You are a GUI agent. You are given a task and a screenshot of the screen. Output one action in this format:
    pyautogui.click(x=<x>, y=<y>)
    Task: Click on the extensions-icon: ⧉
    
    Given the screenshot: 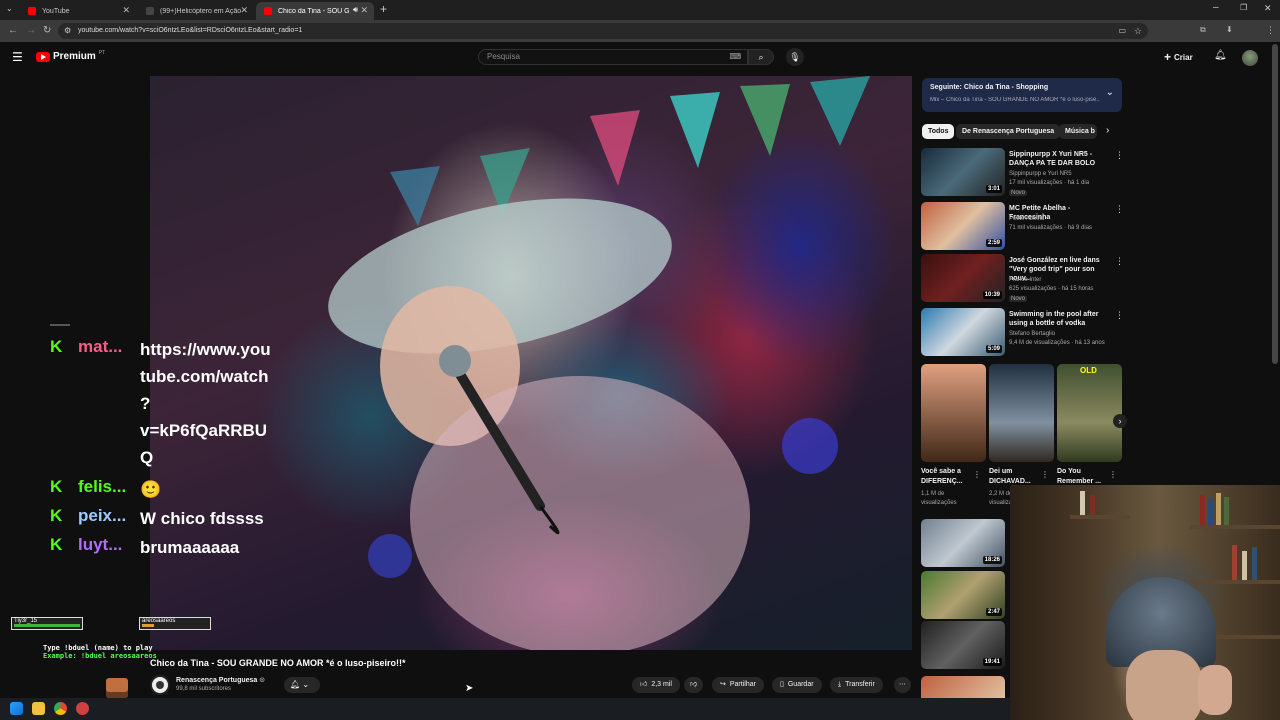 What is the action you would take?
    pyautogui.click(x=1203, y=30)
    